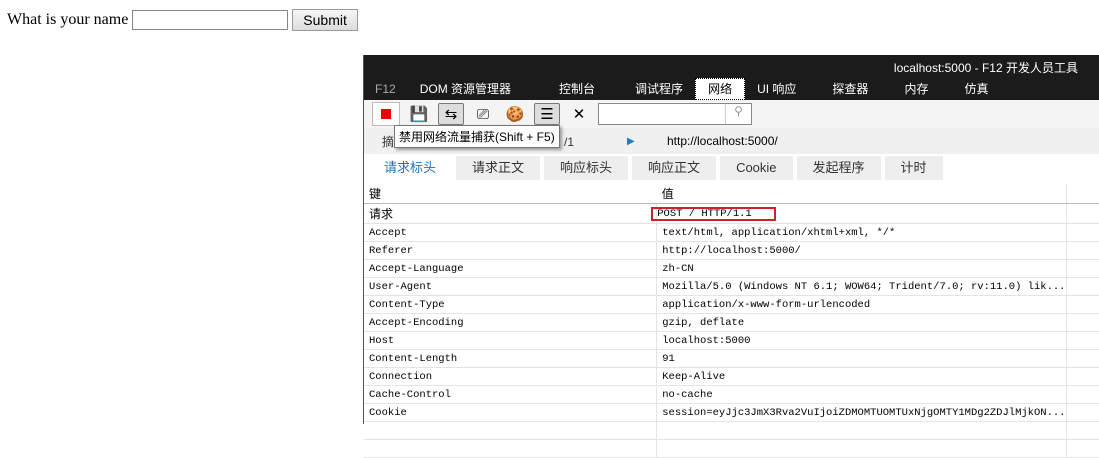 This screenshot has height=458, width=1099. What do you see at coordinates (782, 89) in the screenshot?
I see `tab-ui-responsiveness: UI 响应` at bounding box center [782, 89].